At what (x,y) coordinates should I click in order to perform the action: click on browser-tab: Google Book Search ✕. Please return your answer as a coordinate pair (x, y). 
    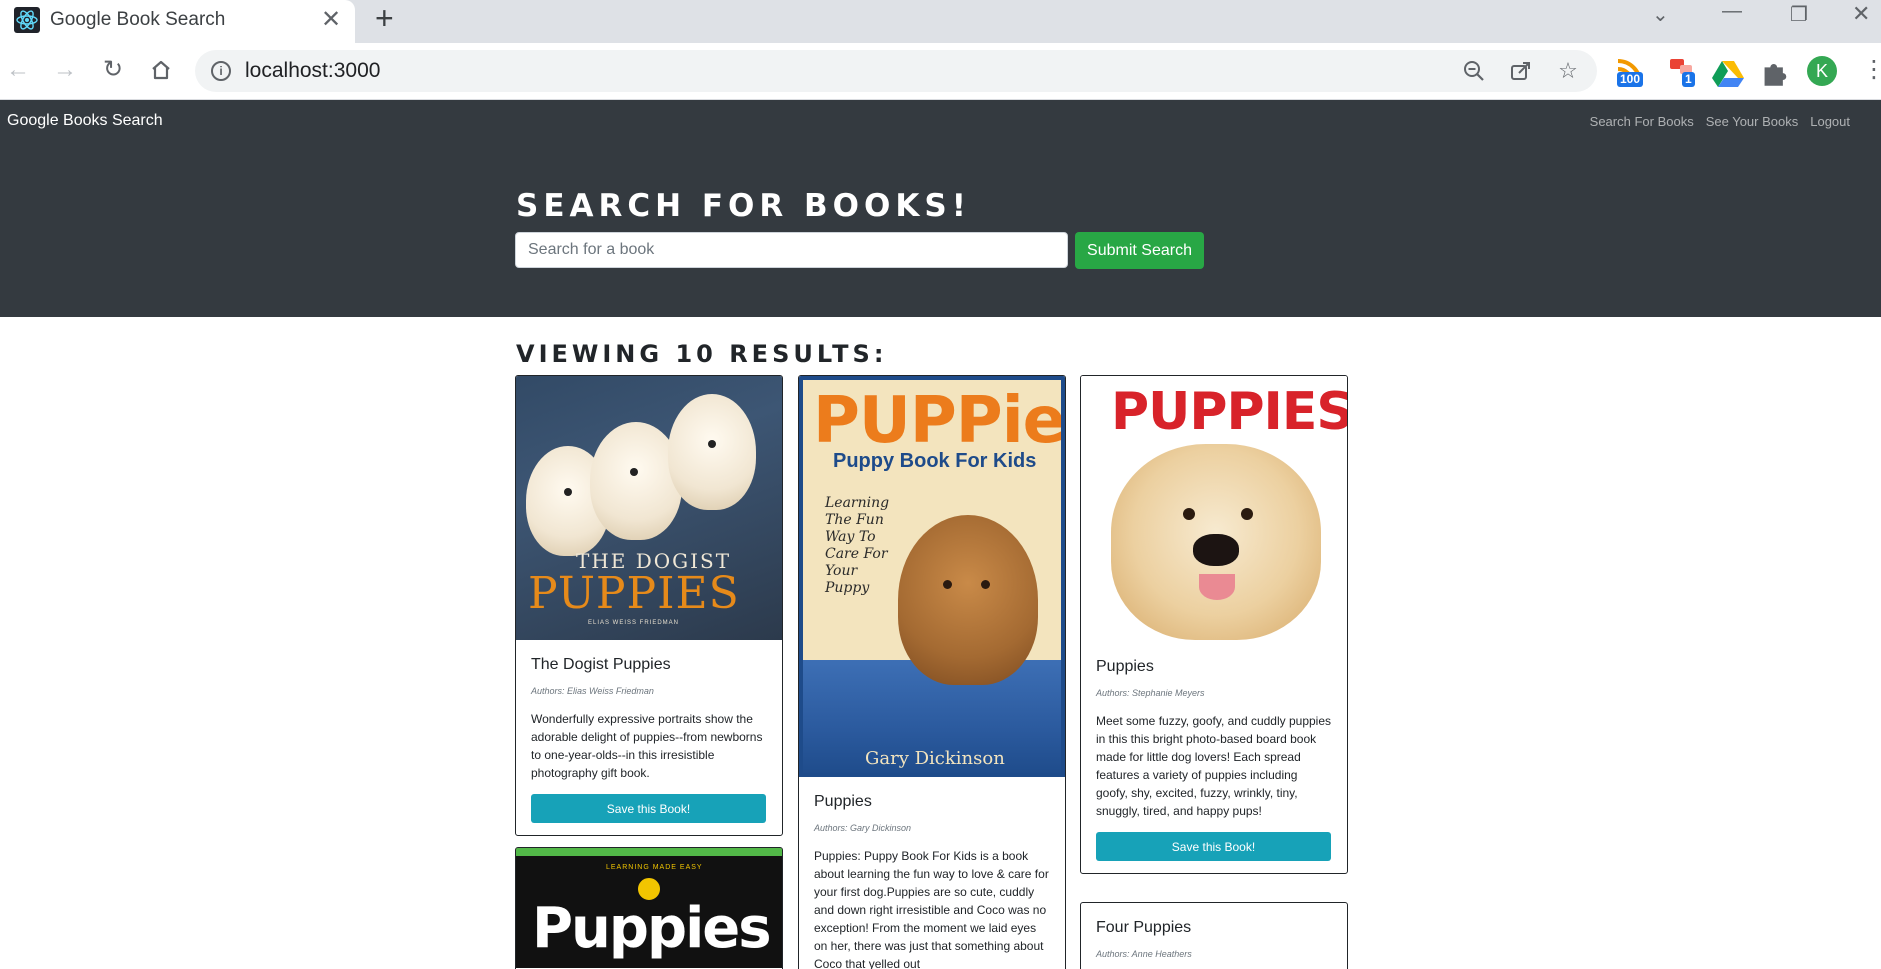
    Looking at the image, I should click on (177, 21).